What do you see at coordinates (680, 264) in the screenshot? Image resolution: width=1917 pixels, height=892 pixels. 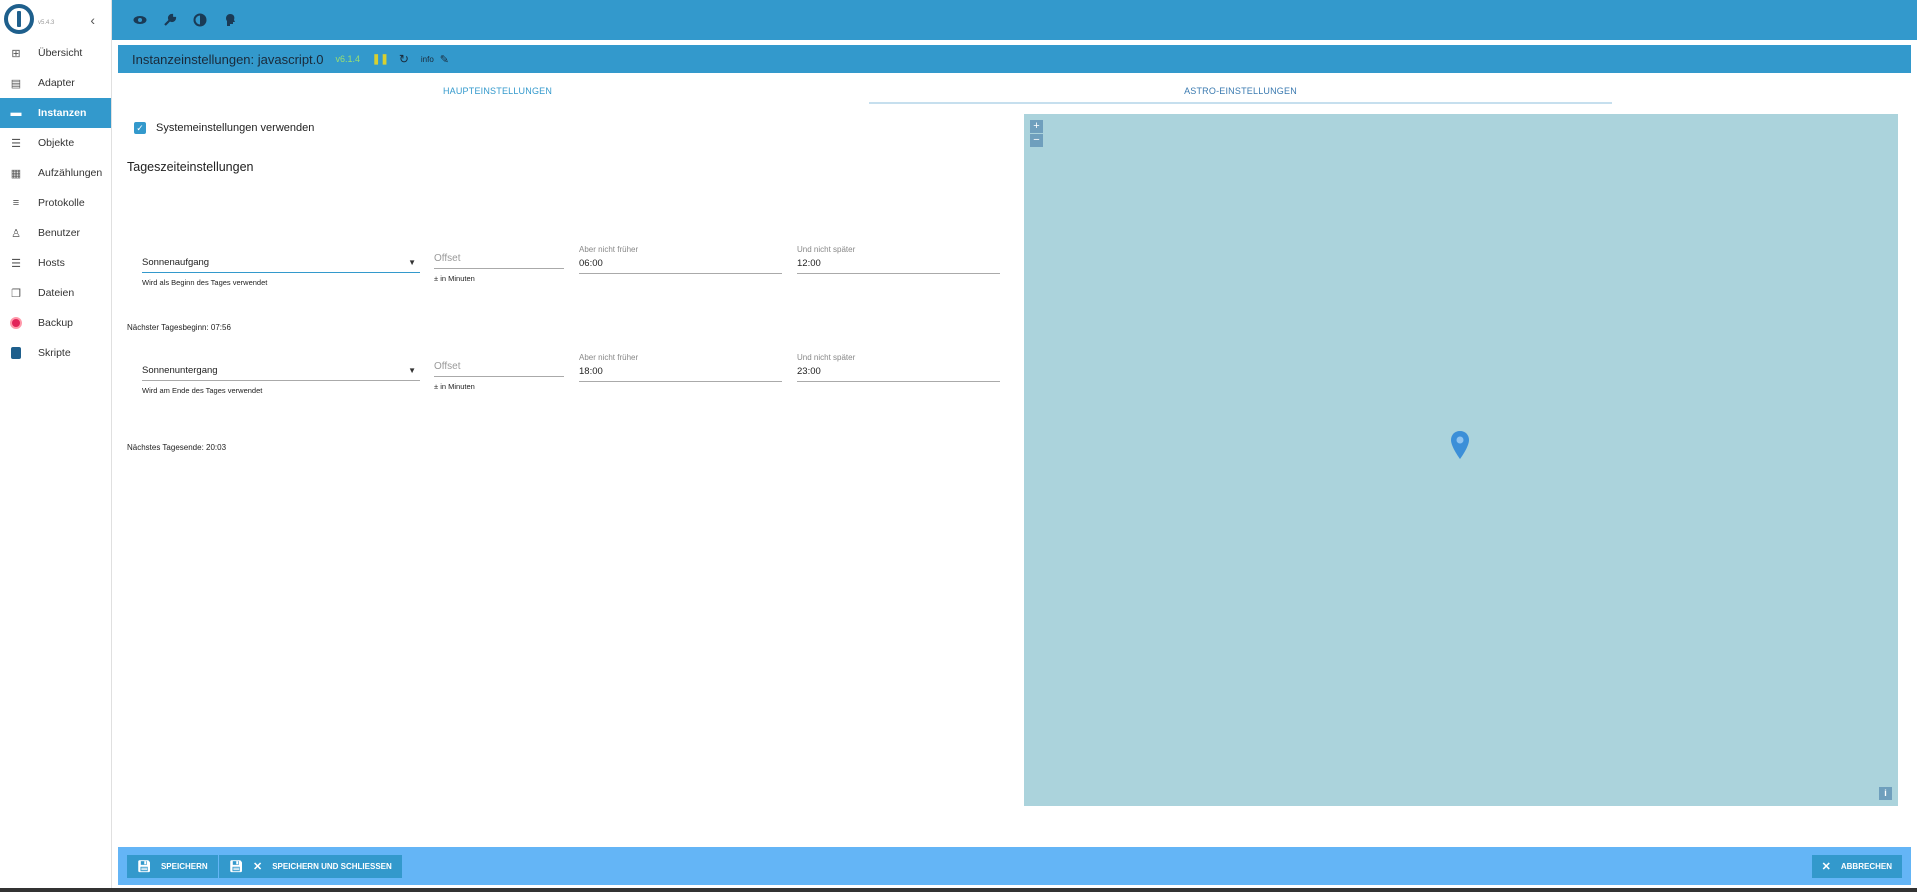 I see `day-start-not-earlier-input: 06:00` at bounding box center [680, 264].